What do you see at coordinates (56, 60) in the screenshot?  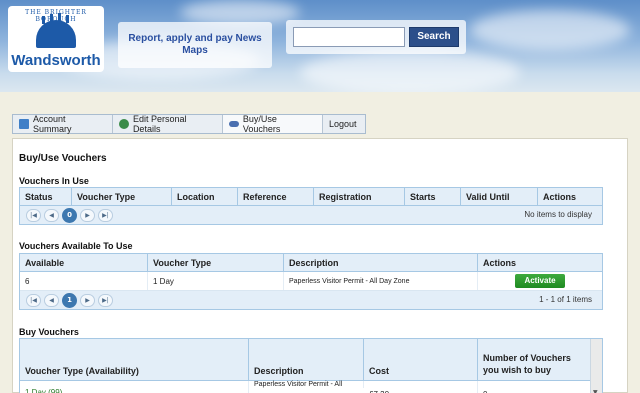 I see `logo-name: Wandsworth` at bounding box center [56, 60].